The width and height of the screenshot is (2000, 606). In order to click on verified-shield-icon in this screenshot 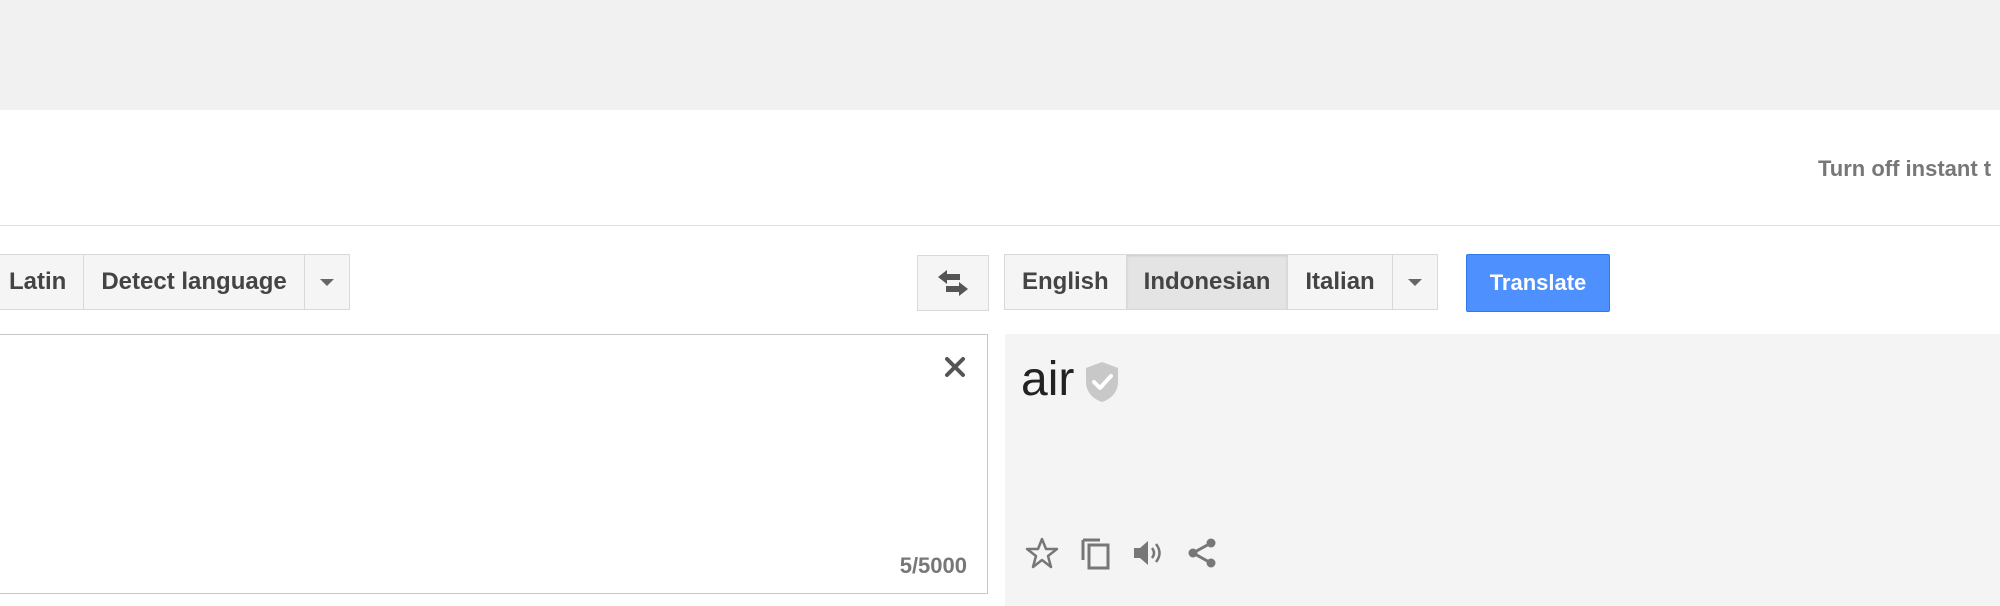, I will do `click(1102, 382)`.